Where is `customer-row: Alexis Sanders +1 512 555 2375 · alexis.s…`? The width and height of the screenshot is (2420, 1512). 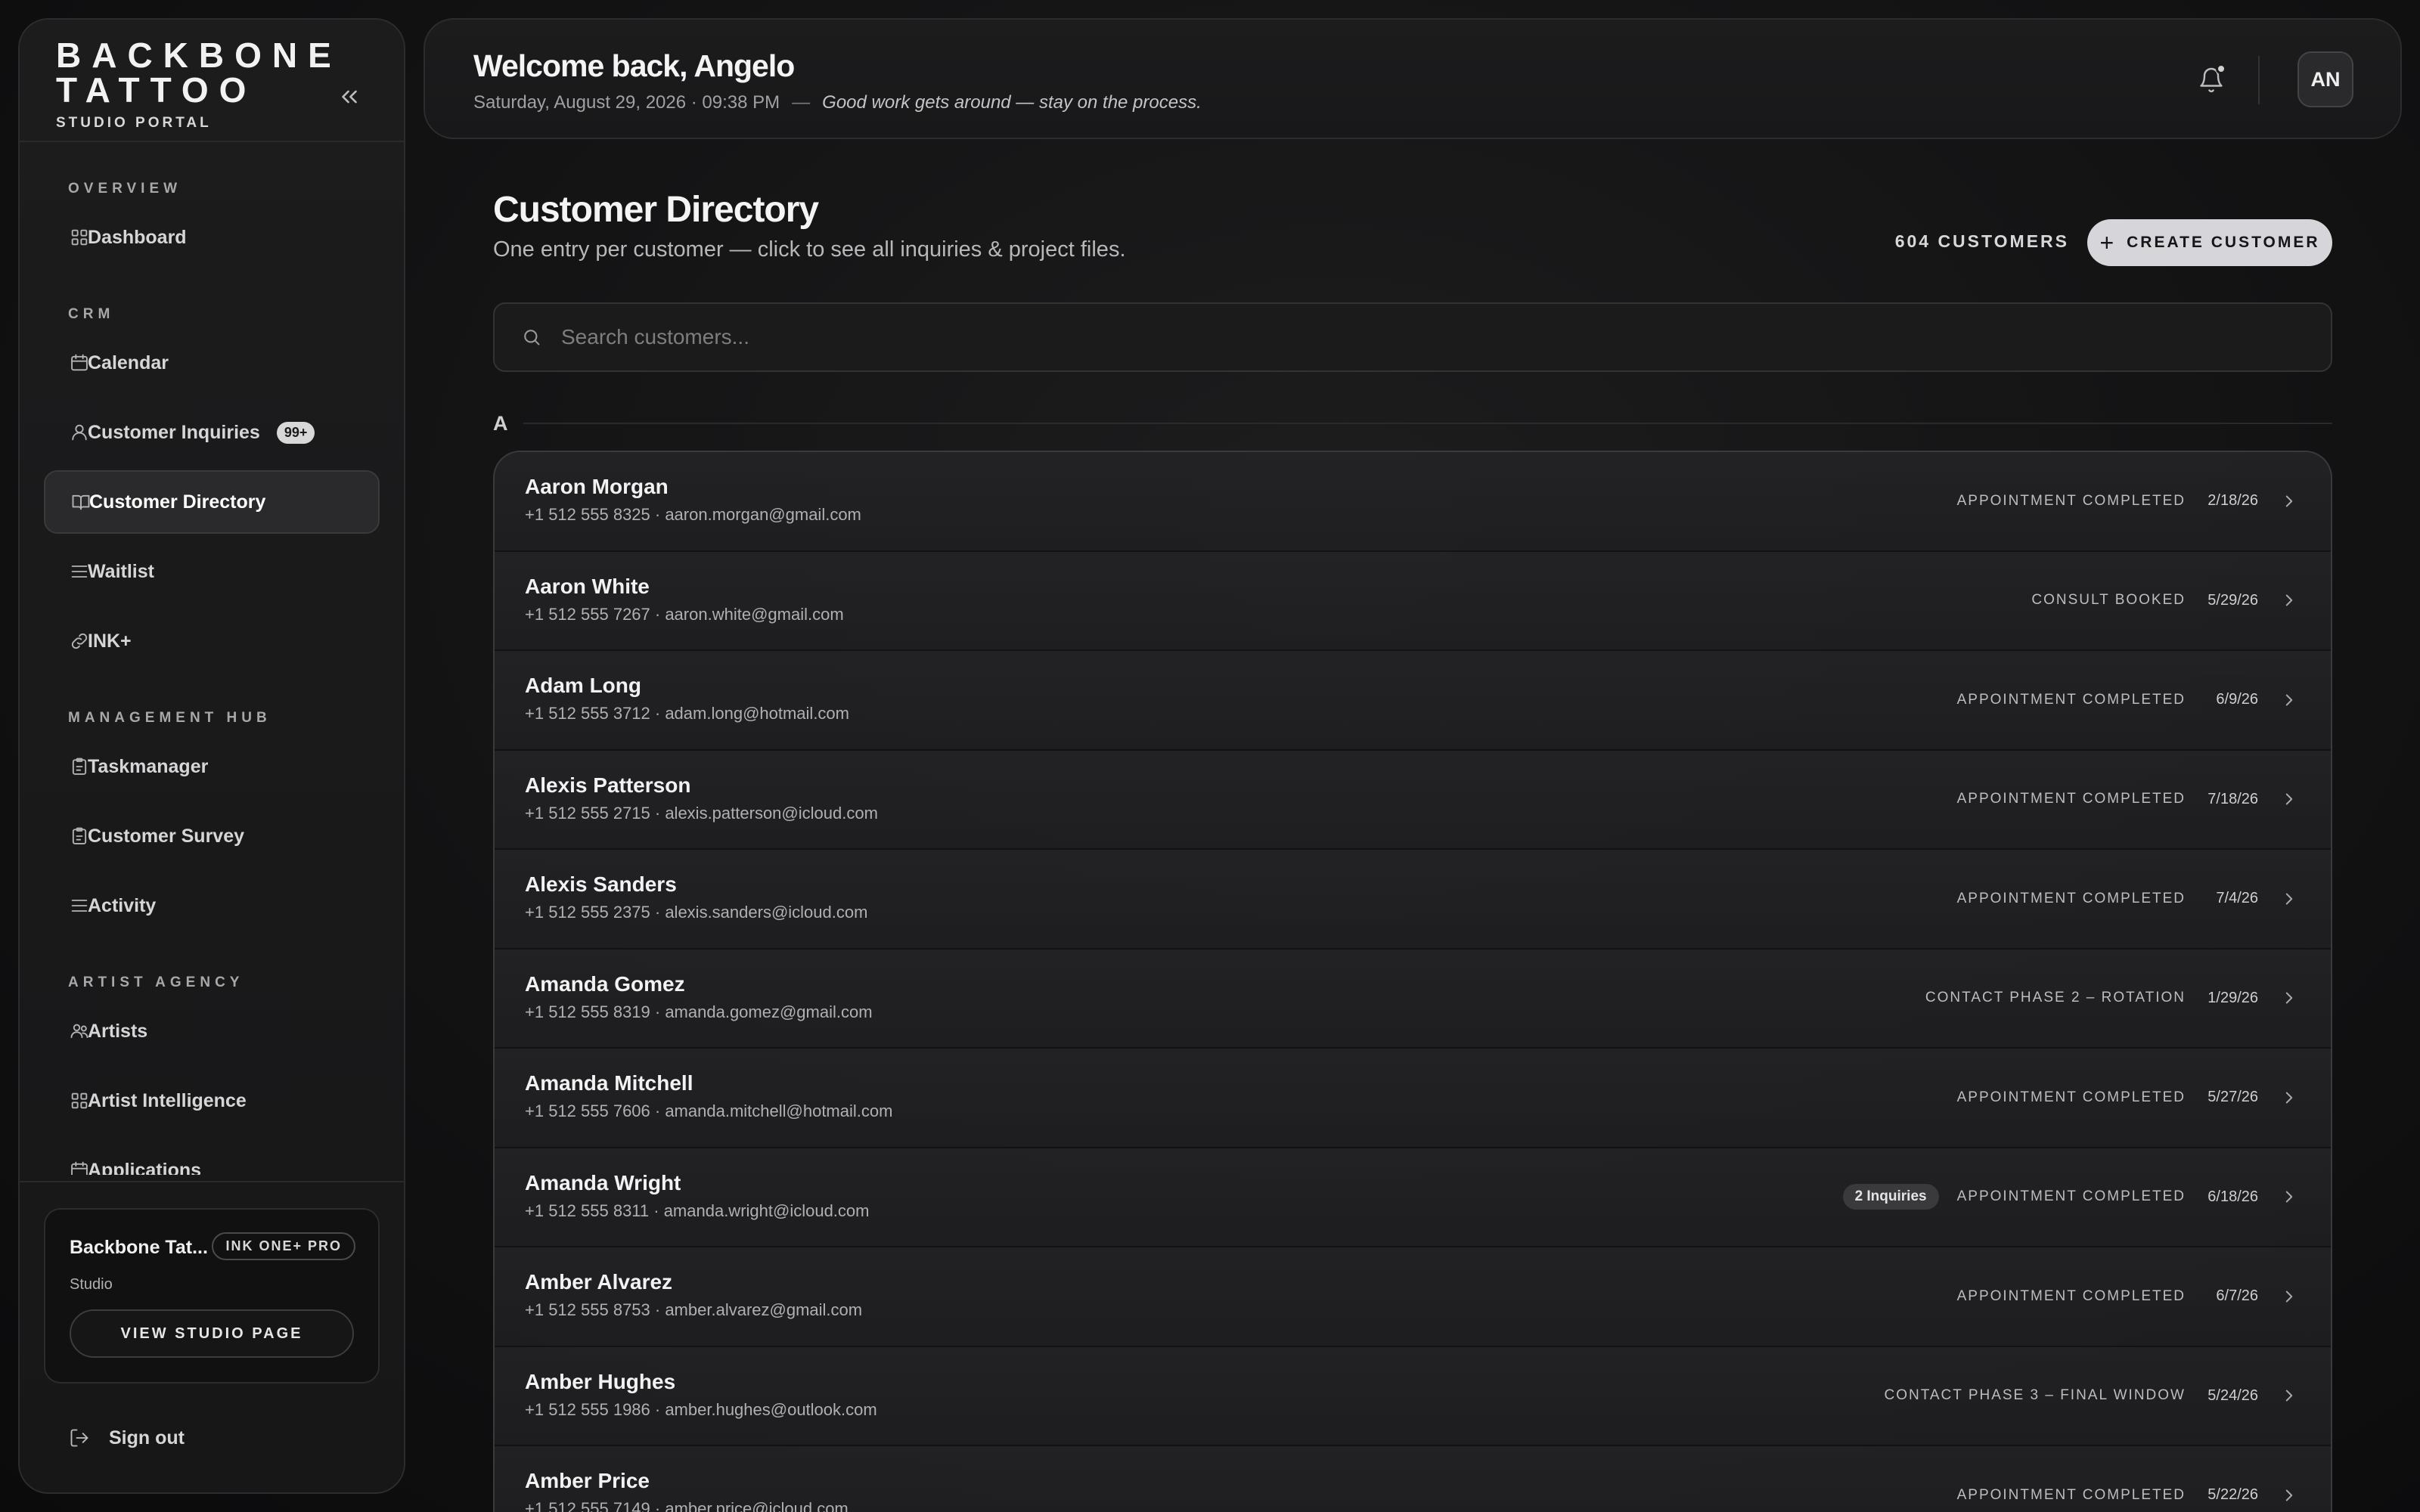
customer-row: Alexis Sanders +1 512 555 2375 · alexis.s… is located at coordinates (1413, 900).